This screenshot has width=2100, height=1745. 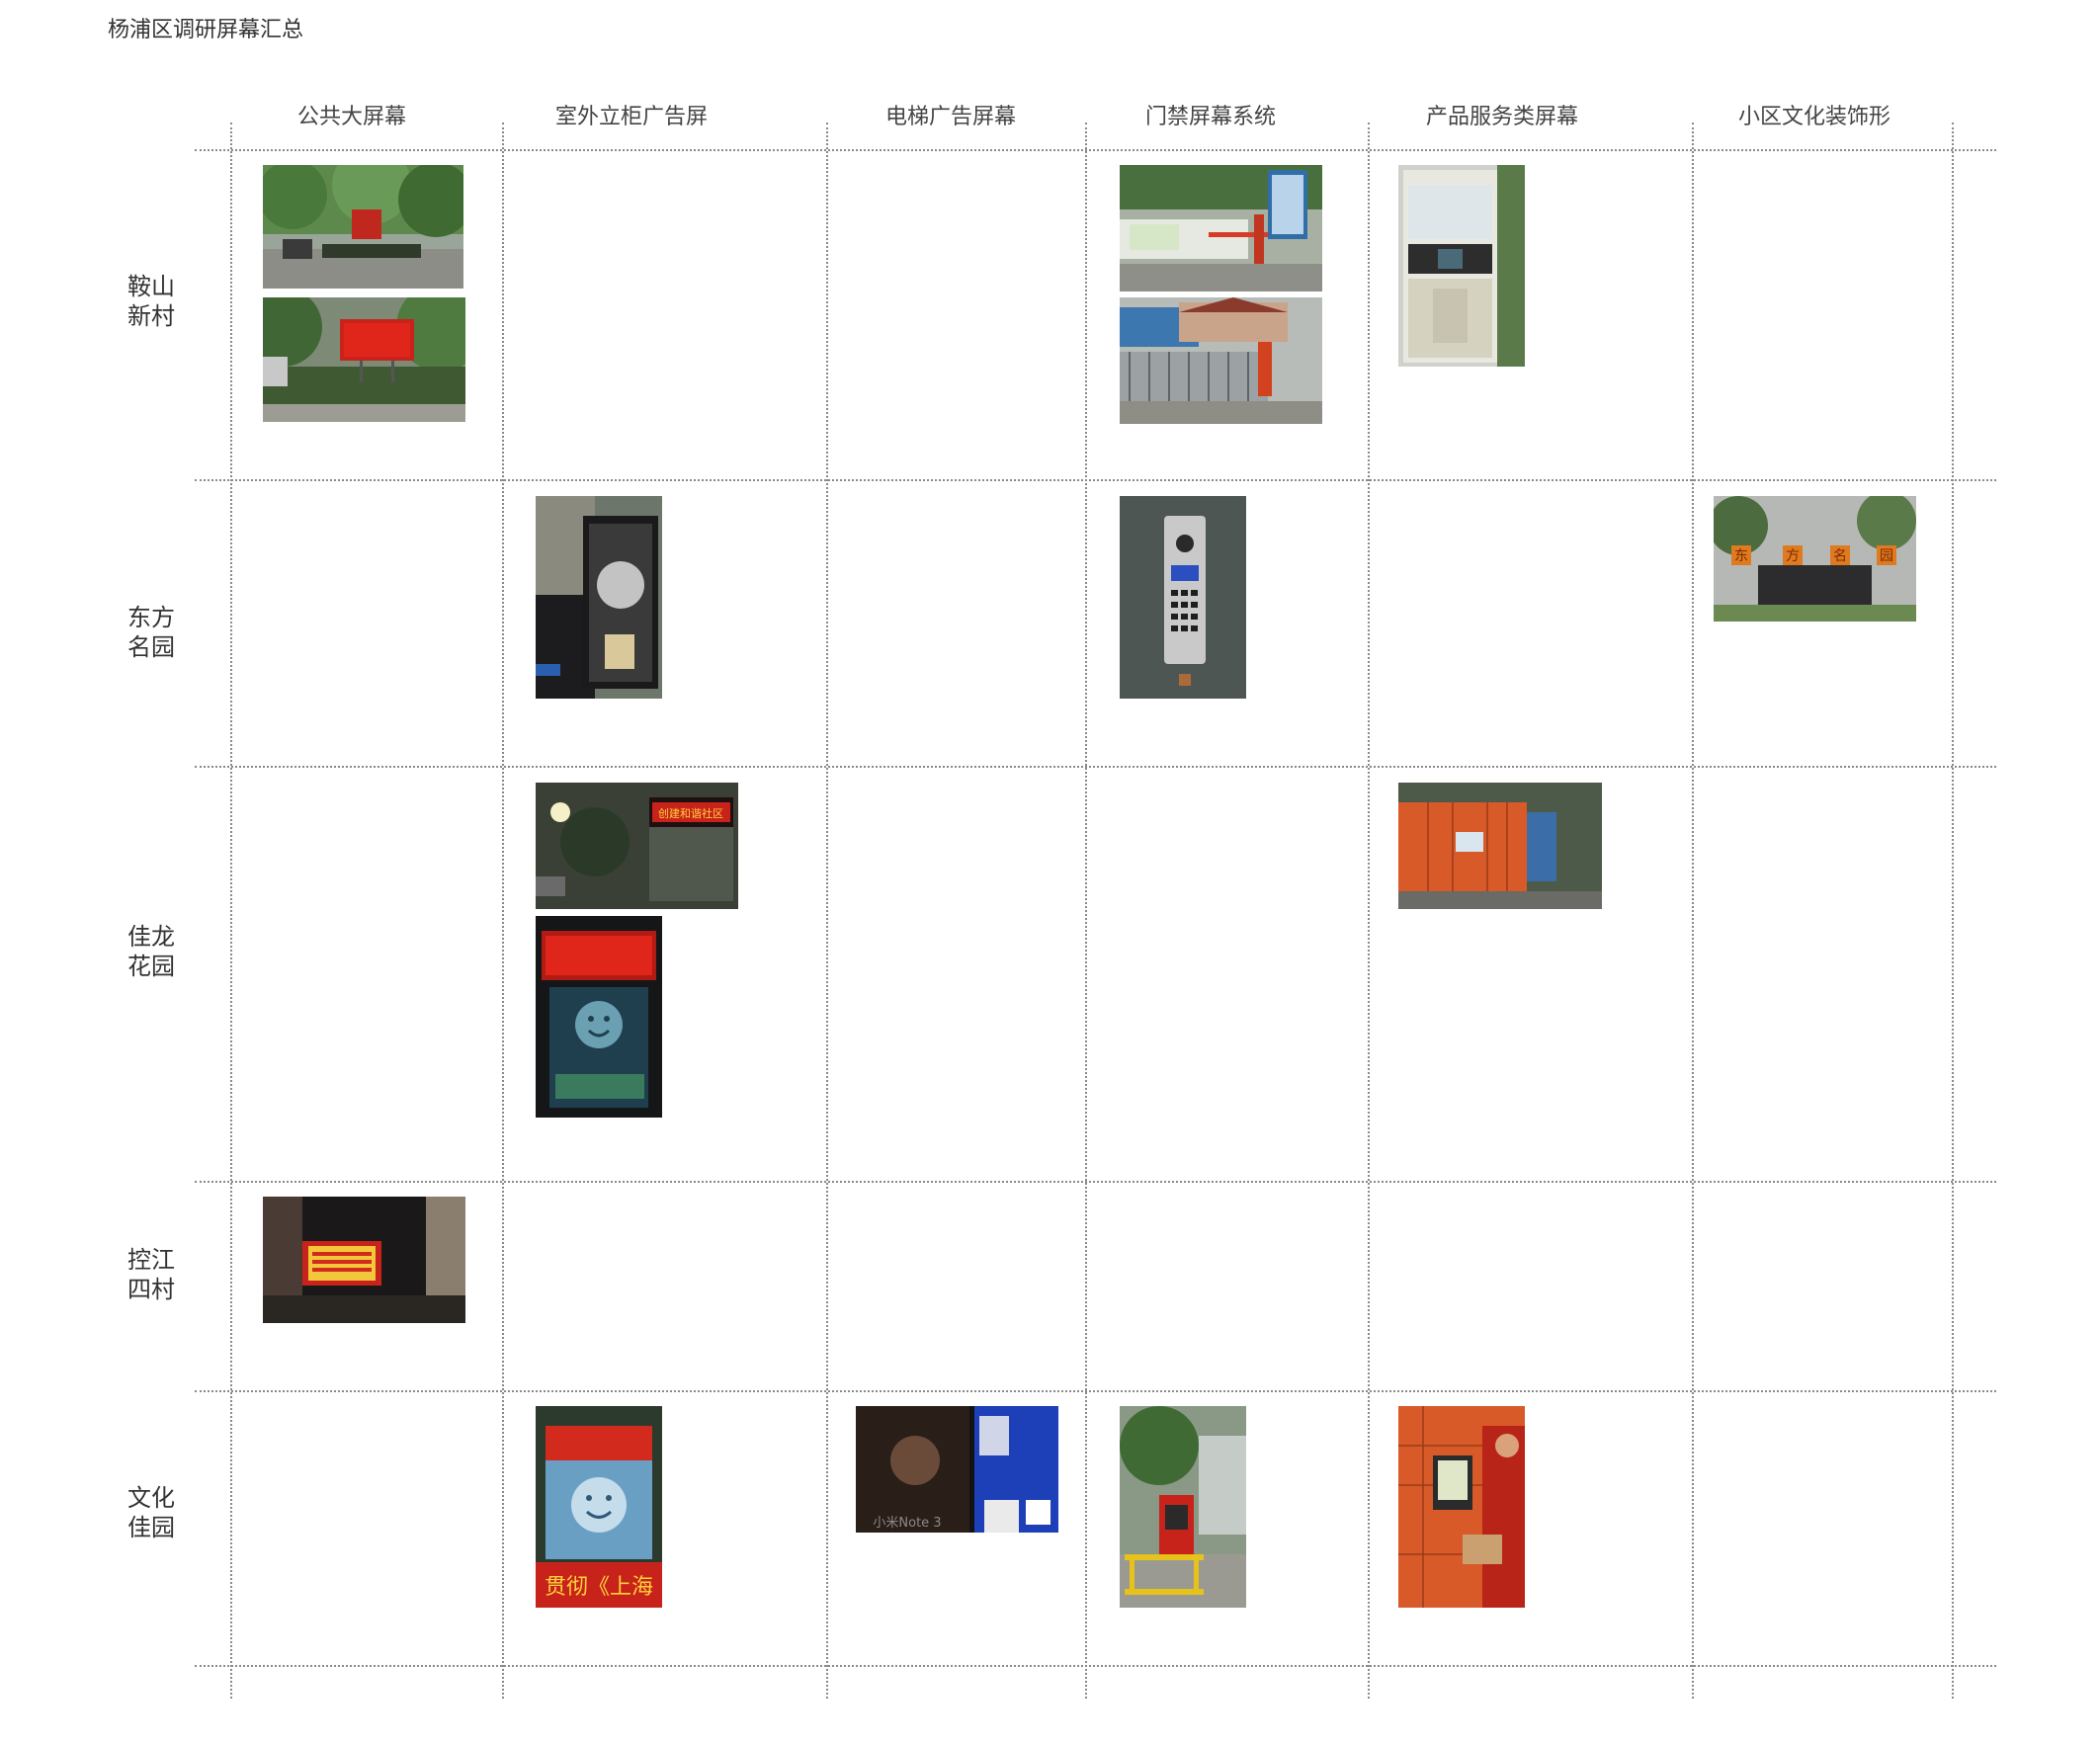 What do you see at coordinates (206, 30) in the screenshot?
I see `page-title: 杨浦区调研屏幕汇总` at bounding box center [206, 30].